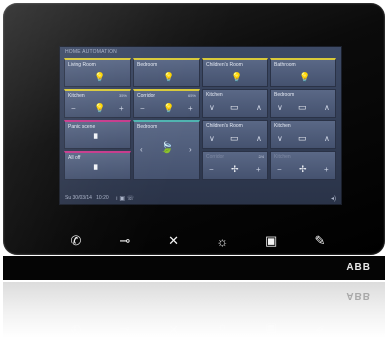 The width and height of the screenshot is (388, 338). Describe the element at coordinates (191, 95) in the screenshot. I see `dimmer-value: 65%` at that location.